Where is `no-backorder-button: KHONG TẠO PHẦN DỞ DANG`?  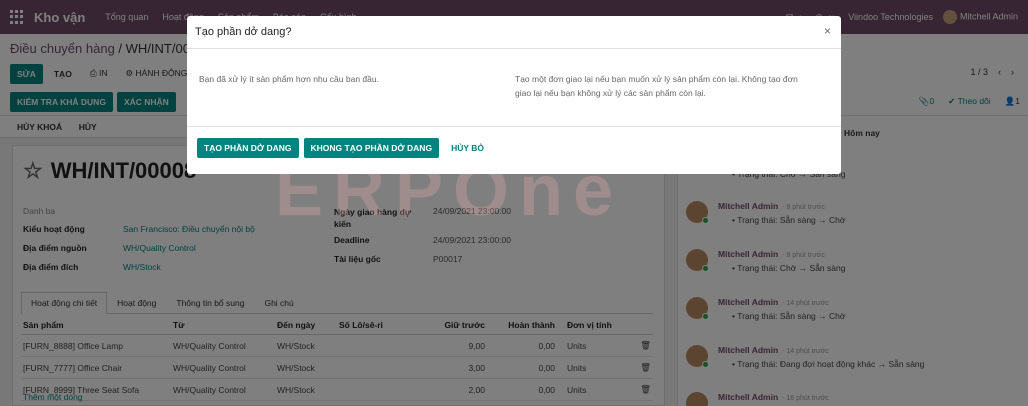
no-backorder-button: KHONG TẠO PHẦN DỞ DANG is located at coordinates (371, 148).